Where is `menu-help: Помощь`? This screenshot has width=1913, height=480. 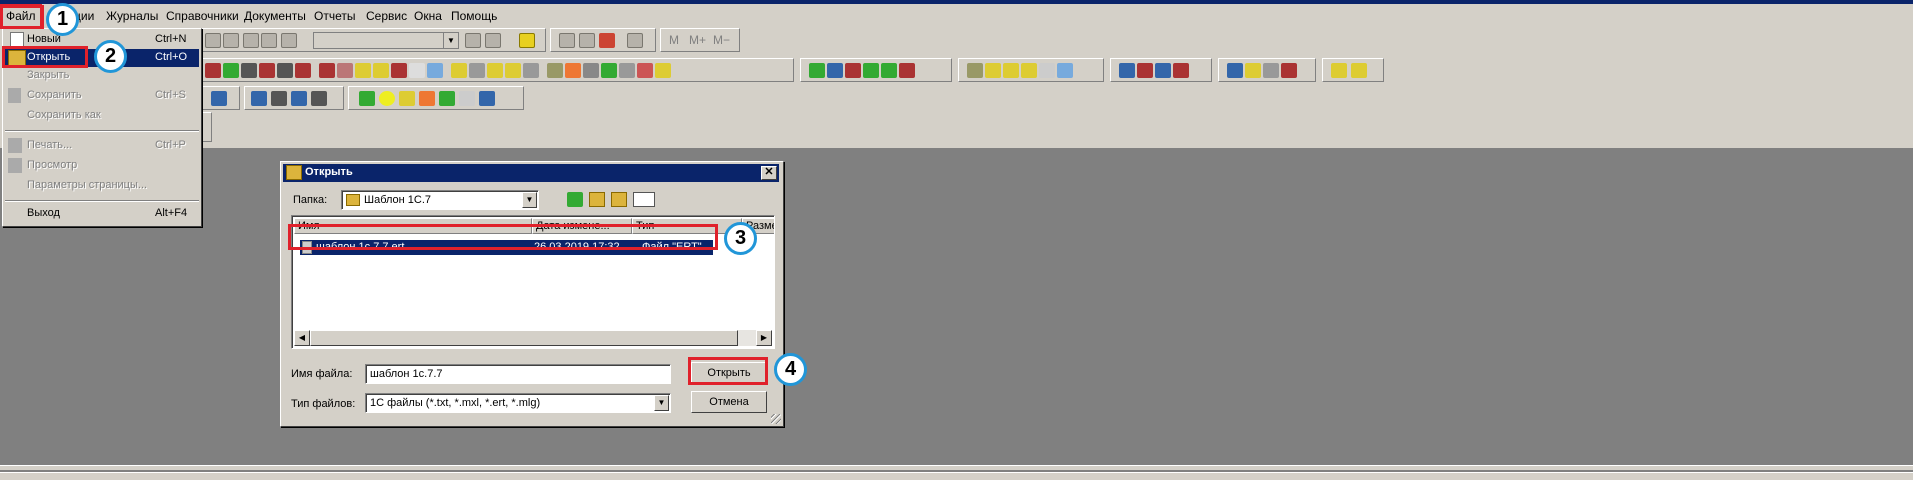 menu-help: Помощь is located at coordinates (474, 16).